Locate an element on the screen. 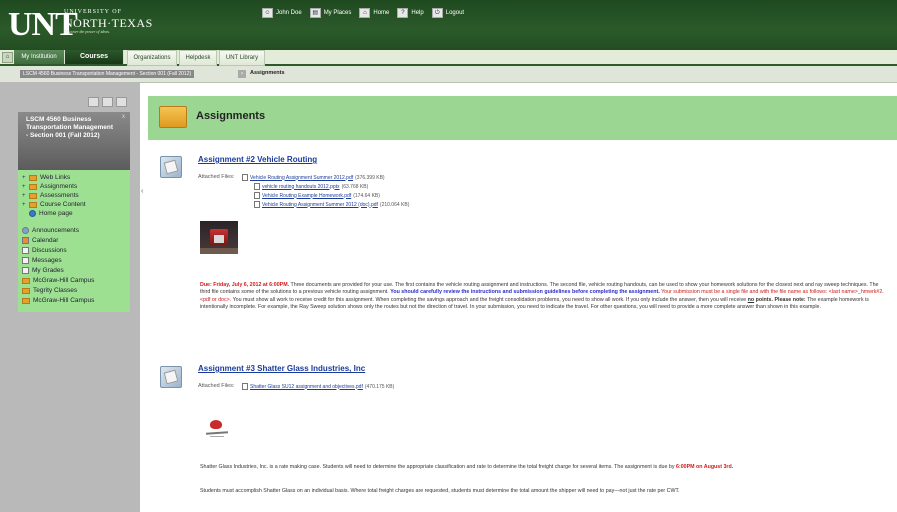  tab-unt-library: UNT Library is located at coordinates (242, 58).